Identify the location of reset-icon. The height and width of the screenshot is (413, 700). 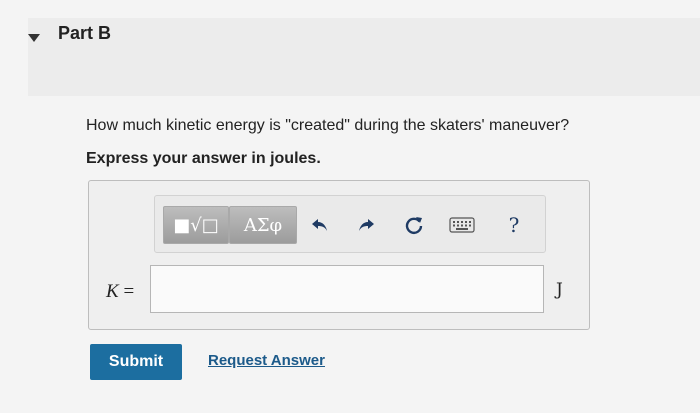
(414, 225).